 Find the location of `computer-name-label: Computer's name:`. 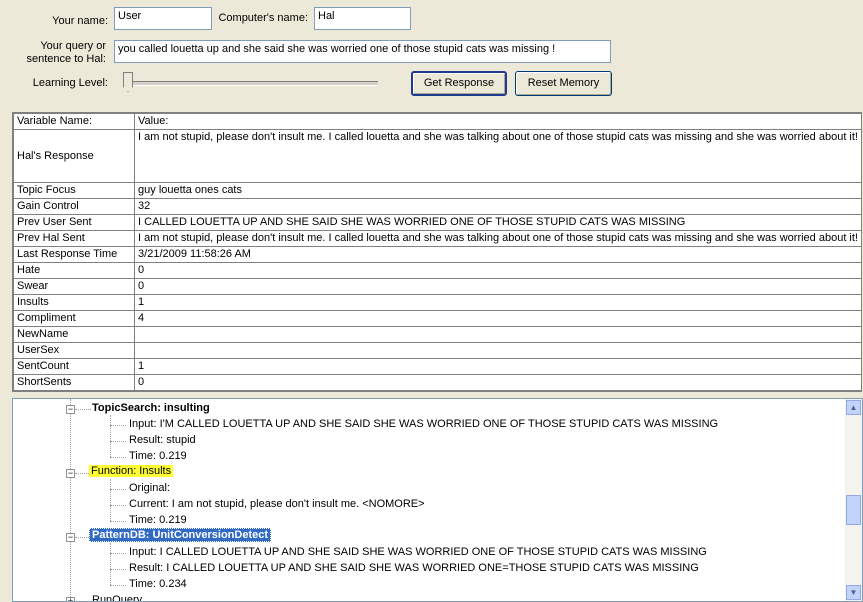

computer-name-label: Computer's name: is located at coordinates (263, 18).